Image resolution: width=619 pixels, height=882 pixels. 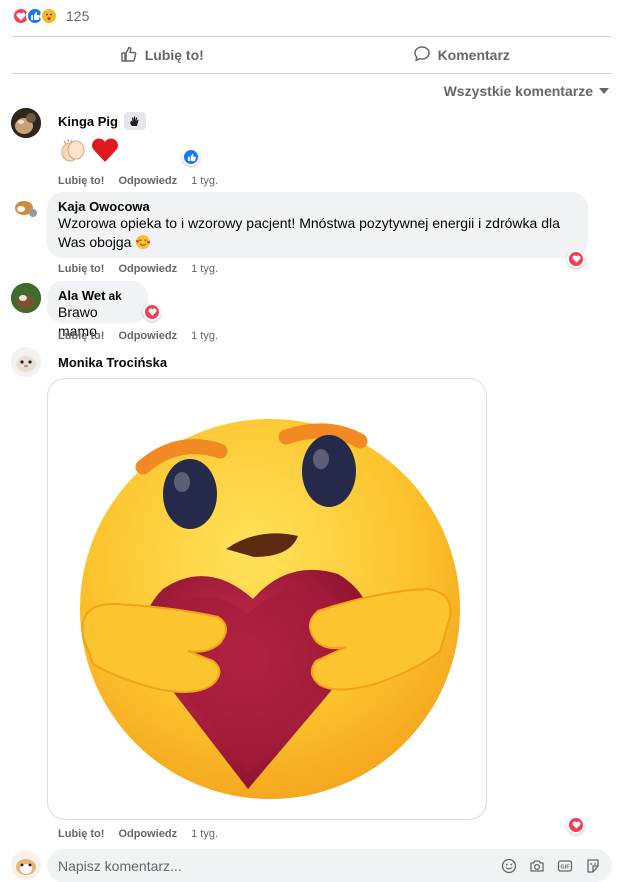 What do you see at coordinates (518, 91) in the screenshot?
I see `comment-filter-label: Wszystkie komentarze` at bounding box center [518, 91].